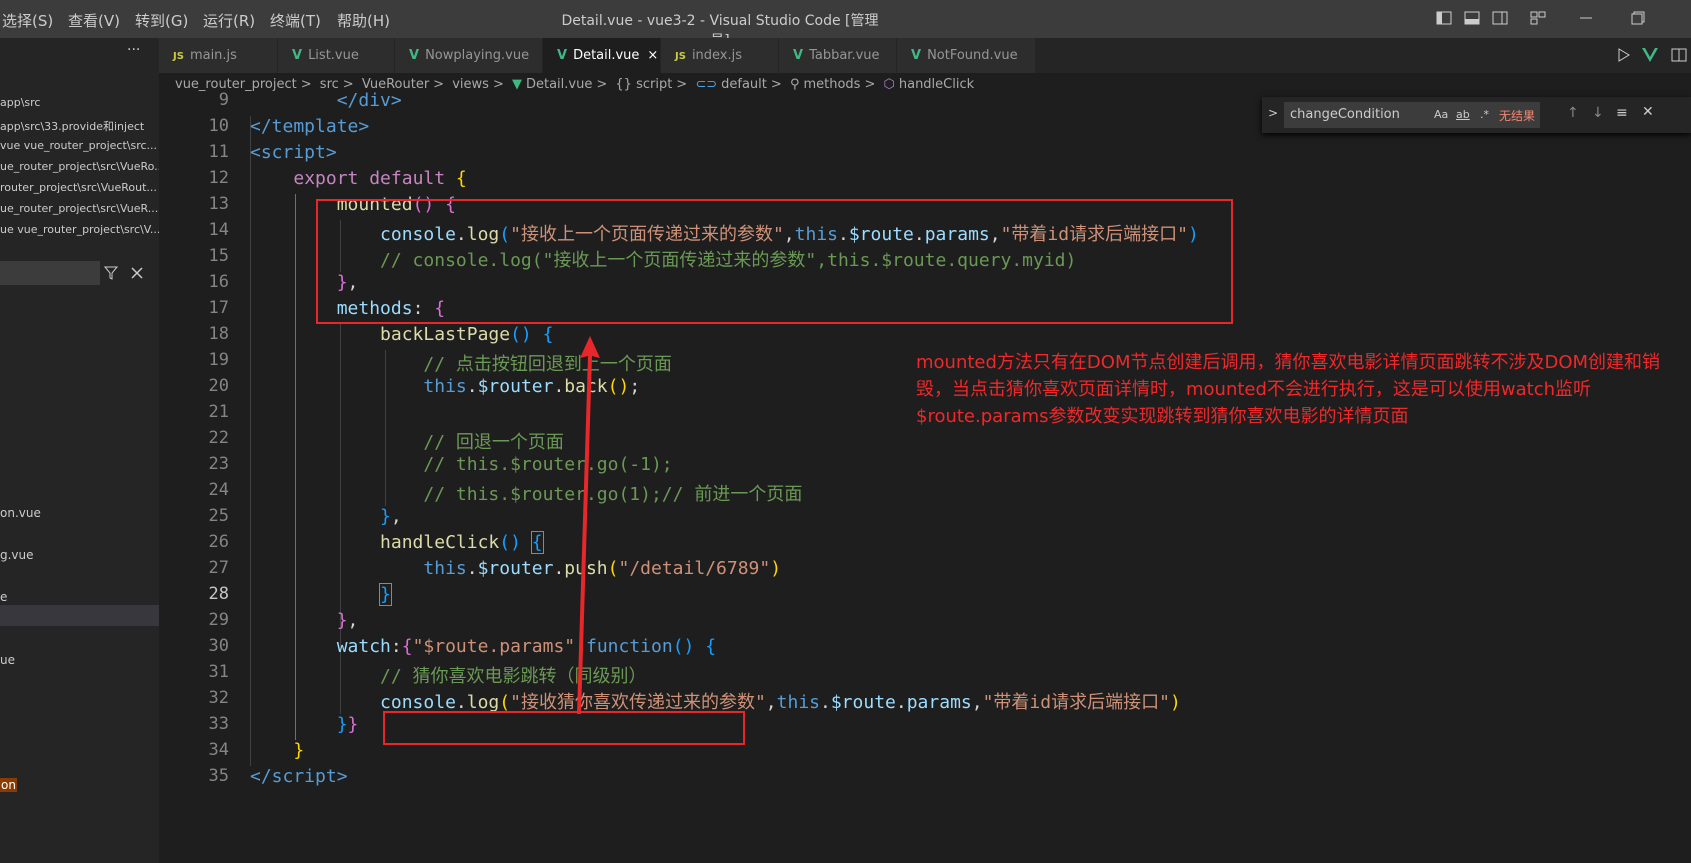  Describe the element at coordinates (8, 785) in the screenshot. I see `status-item: on` at that location.